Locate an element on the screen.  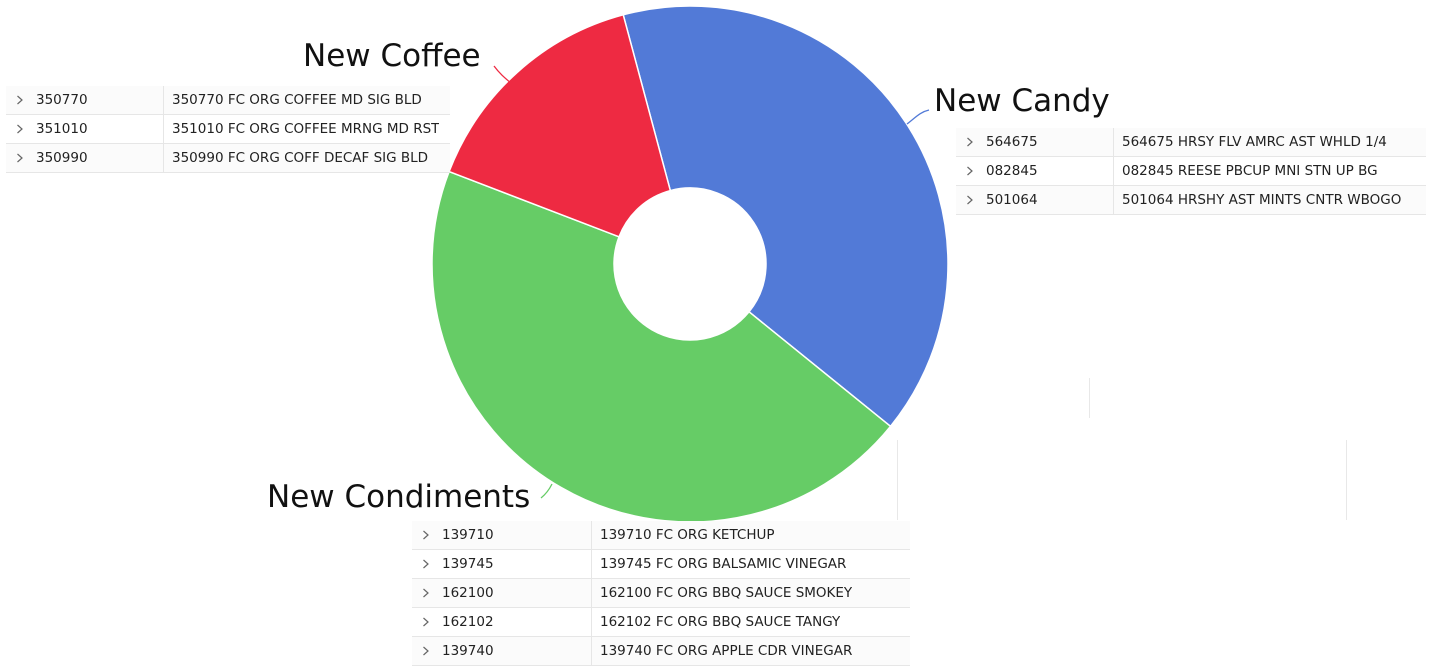
item-description: 501064 HRSHY AST MINTS CNTR WBOGO is located at coordinates (1262, 200).